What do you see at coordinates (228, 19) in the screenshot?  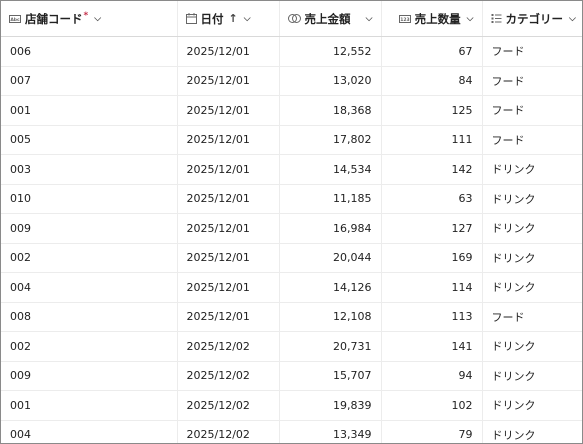 I see `column-header-date: 日付 ↑ ⌵` at bounding box center [228, 19].